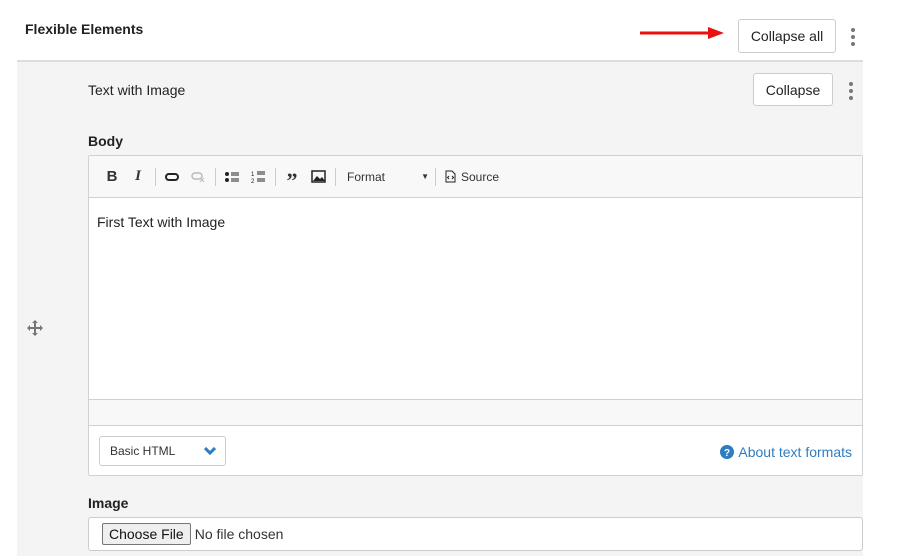  What do you see at coordinates (258, 177) in the screenshot?
I see `numbered-list-icon: 12` at bounding box center [258, 177].